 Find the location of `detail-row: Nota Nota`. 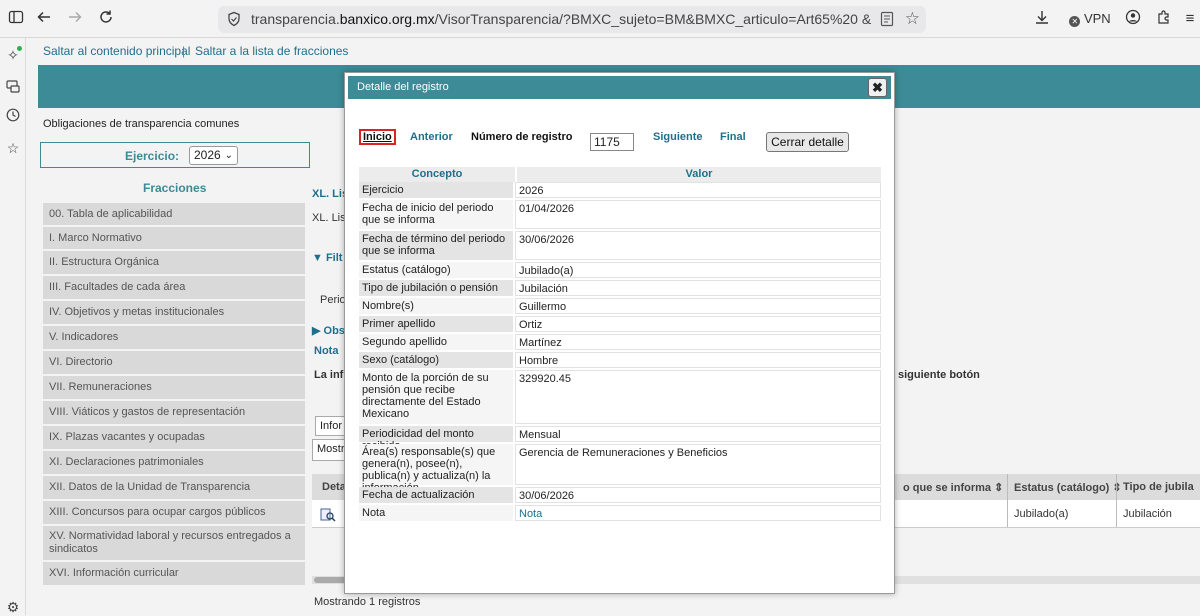

detail-row: Nota Nota is located at coordinates (620, 514).